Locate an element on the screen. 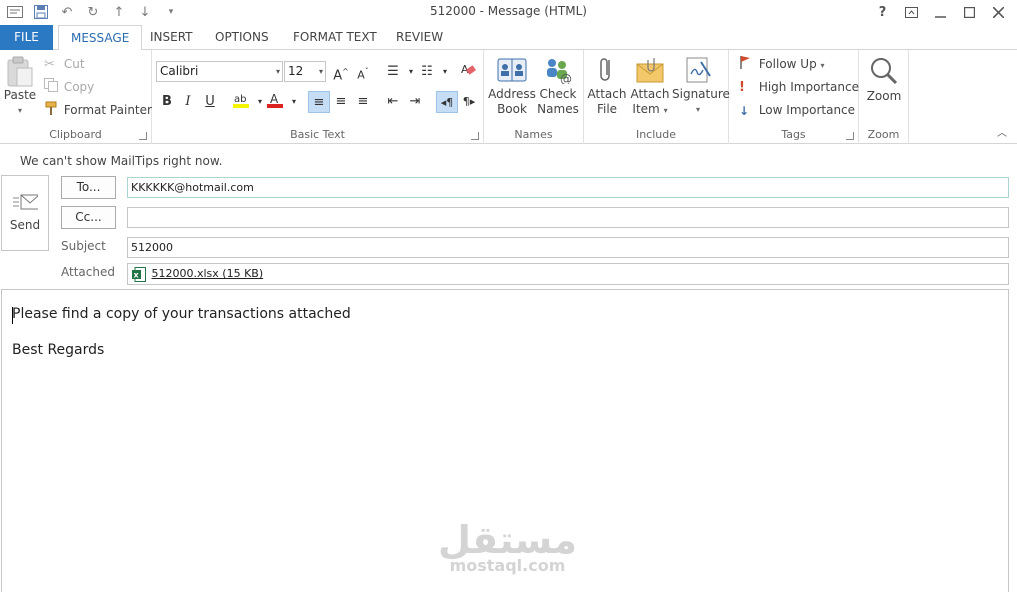 The height and width of the screenshot is (592, 1017). address-book-button: Address Book is located at coordinates (512, 86).